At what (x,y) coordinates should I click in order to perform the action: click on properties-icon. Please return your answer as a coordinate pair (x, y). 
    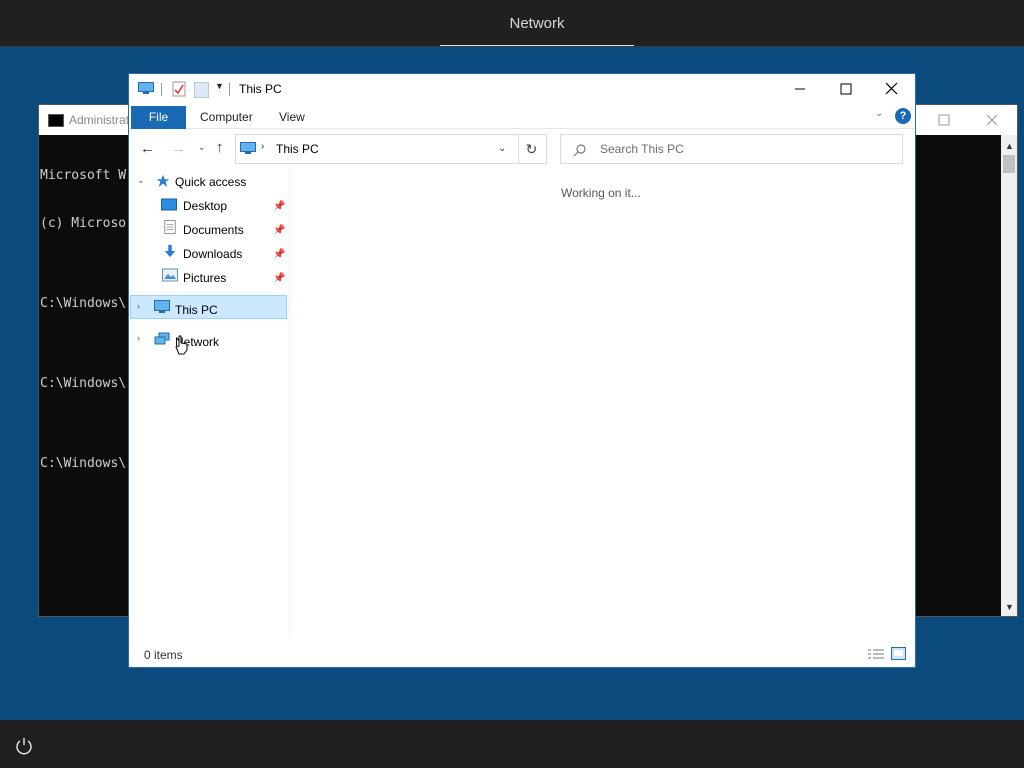
    Looking at the image, I should click on (179, 89).